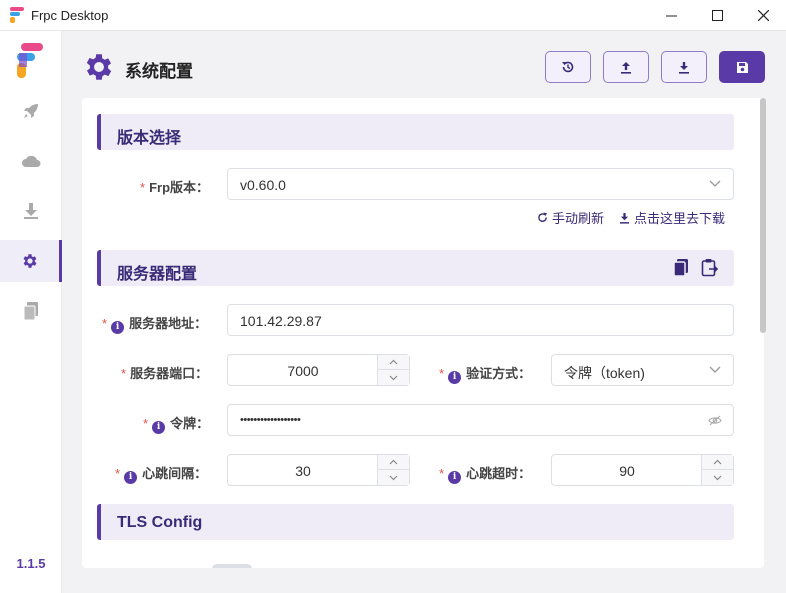 This screenshot has width=786, height=593. What do you see at coordinates (263, 185) in the screenshot?
I see `frp-version-value: v0.60.0` at bounding box center [263, 185].